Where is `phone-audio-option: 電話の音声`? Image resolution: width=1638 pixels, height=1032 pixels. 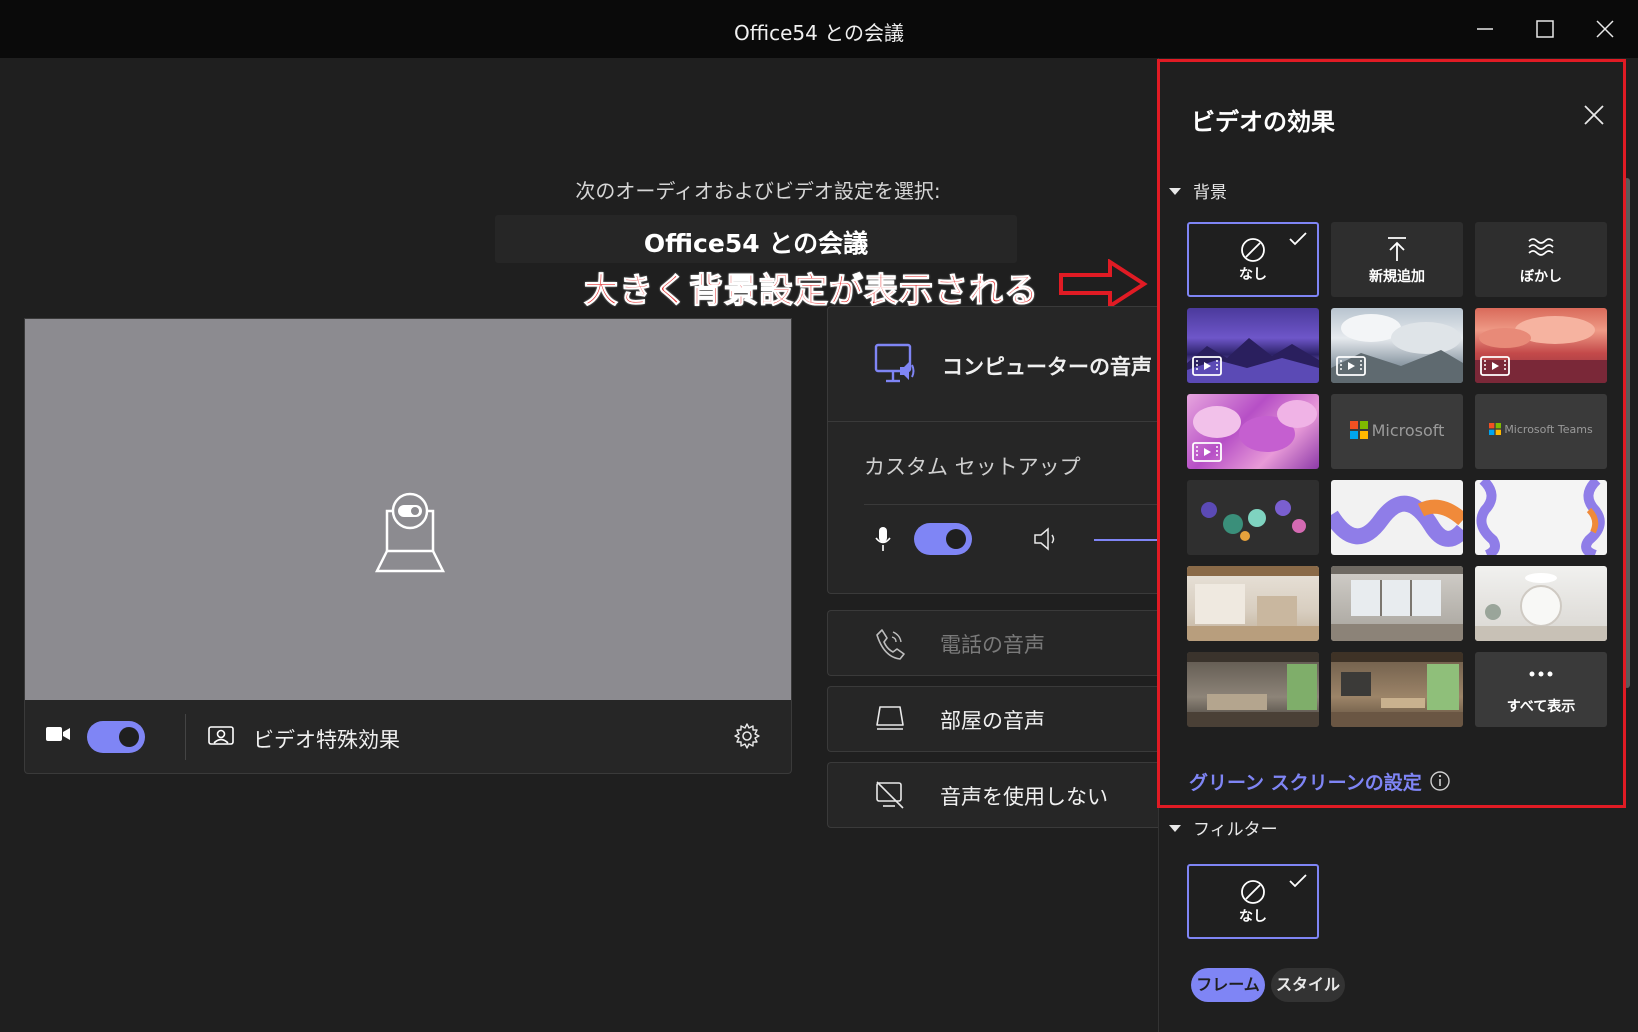 phone-audio-option: 電話の音声 is located at coordinates (992, 643).